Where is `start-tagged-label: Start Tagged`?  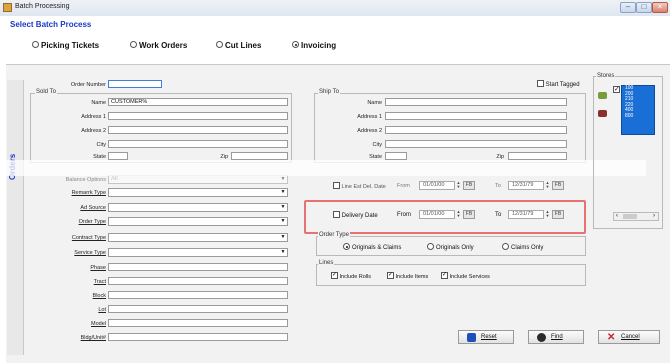 start-tagged-label: Start Tagged is located at coordinates (562, 85).